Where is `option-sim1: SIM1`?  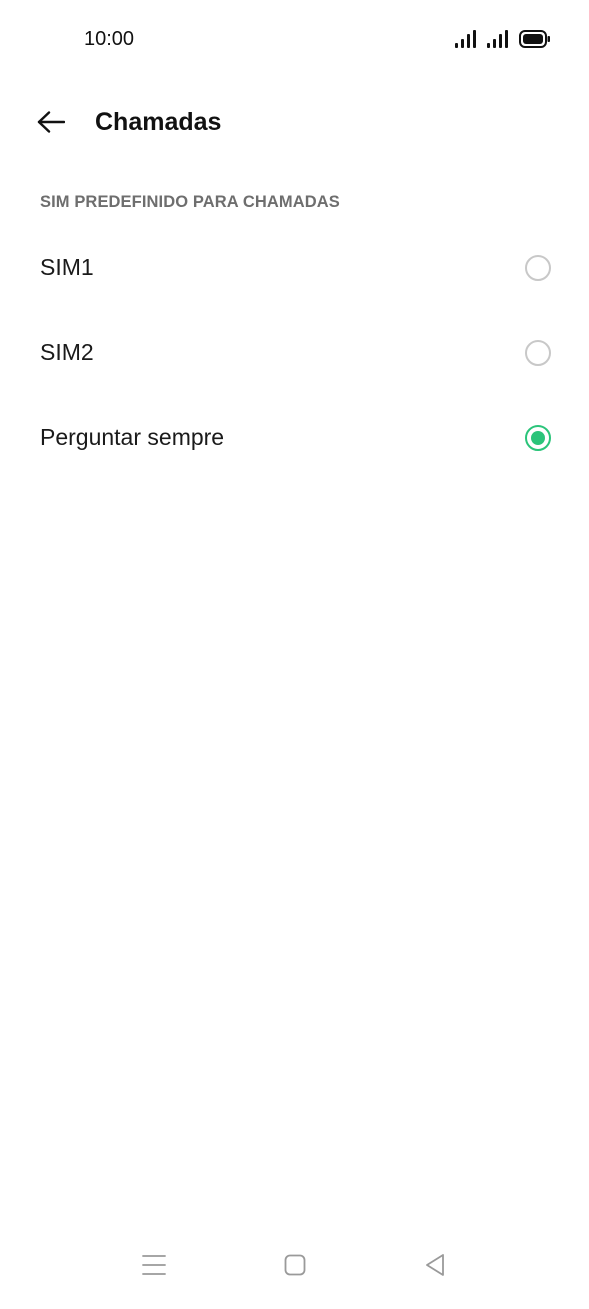 option-sim1: SIM1 is located at coordinates (294, 267).